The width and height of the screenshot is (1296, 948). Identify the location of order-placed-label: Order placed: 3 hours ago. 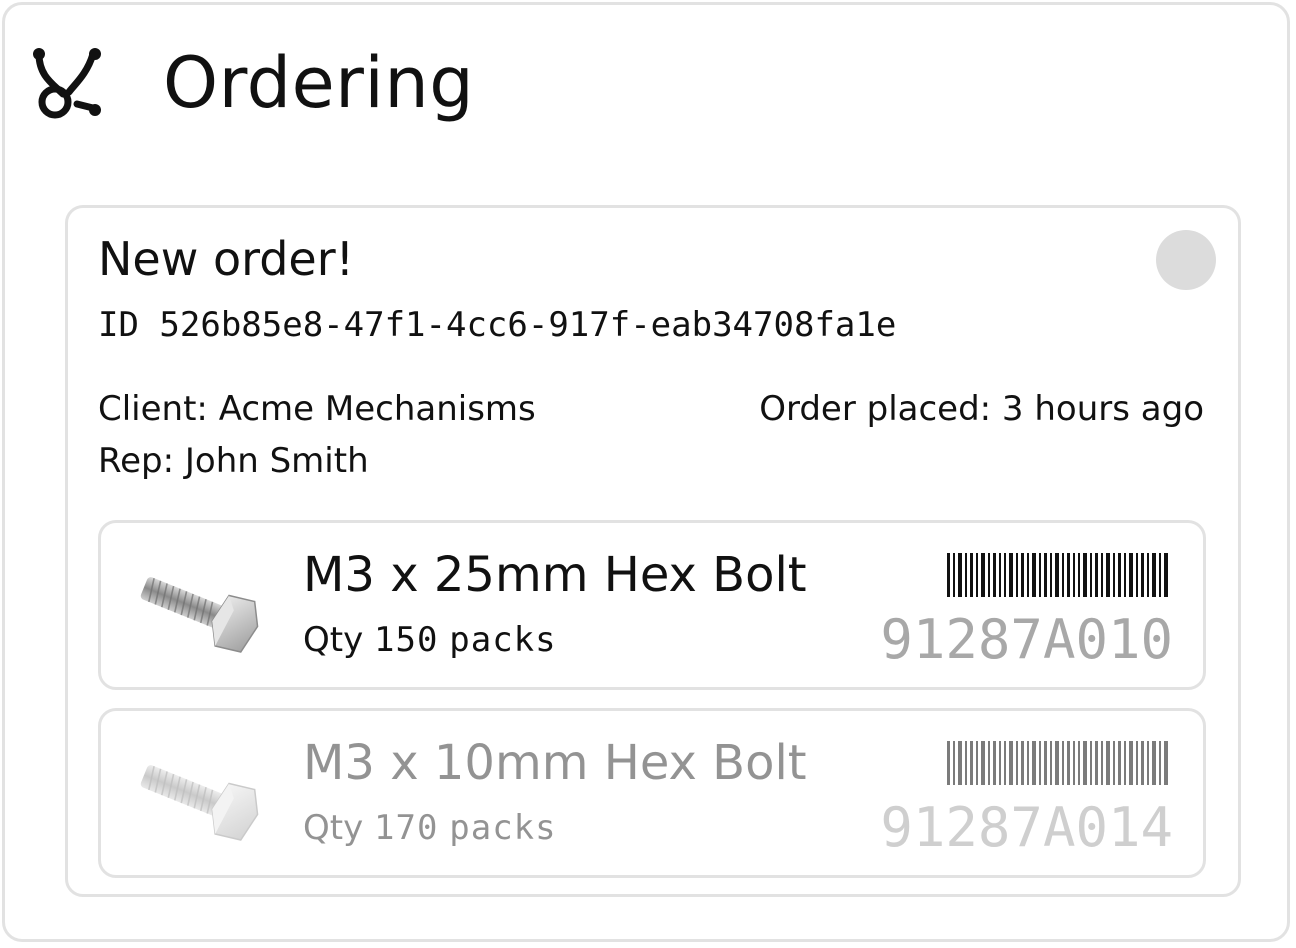
(981, 409).